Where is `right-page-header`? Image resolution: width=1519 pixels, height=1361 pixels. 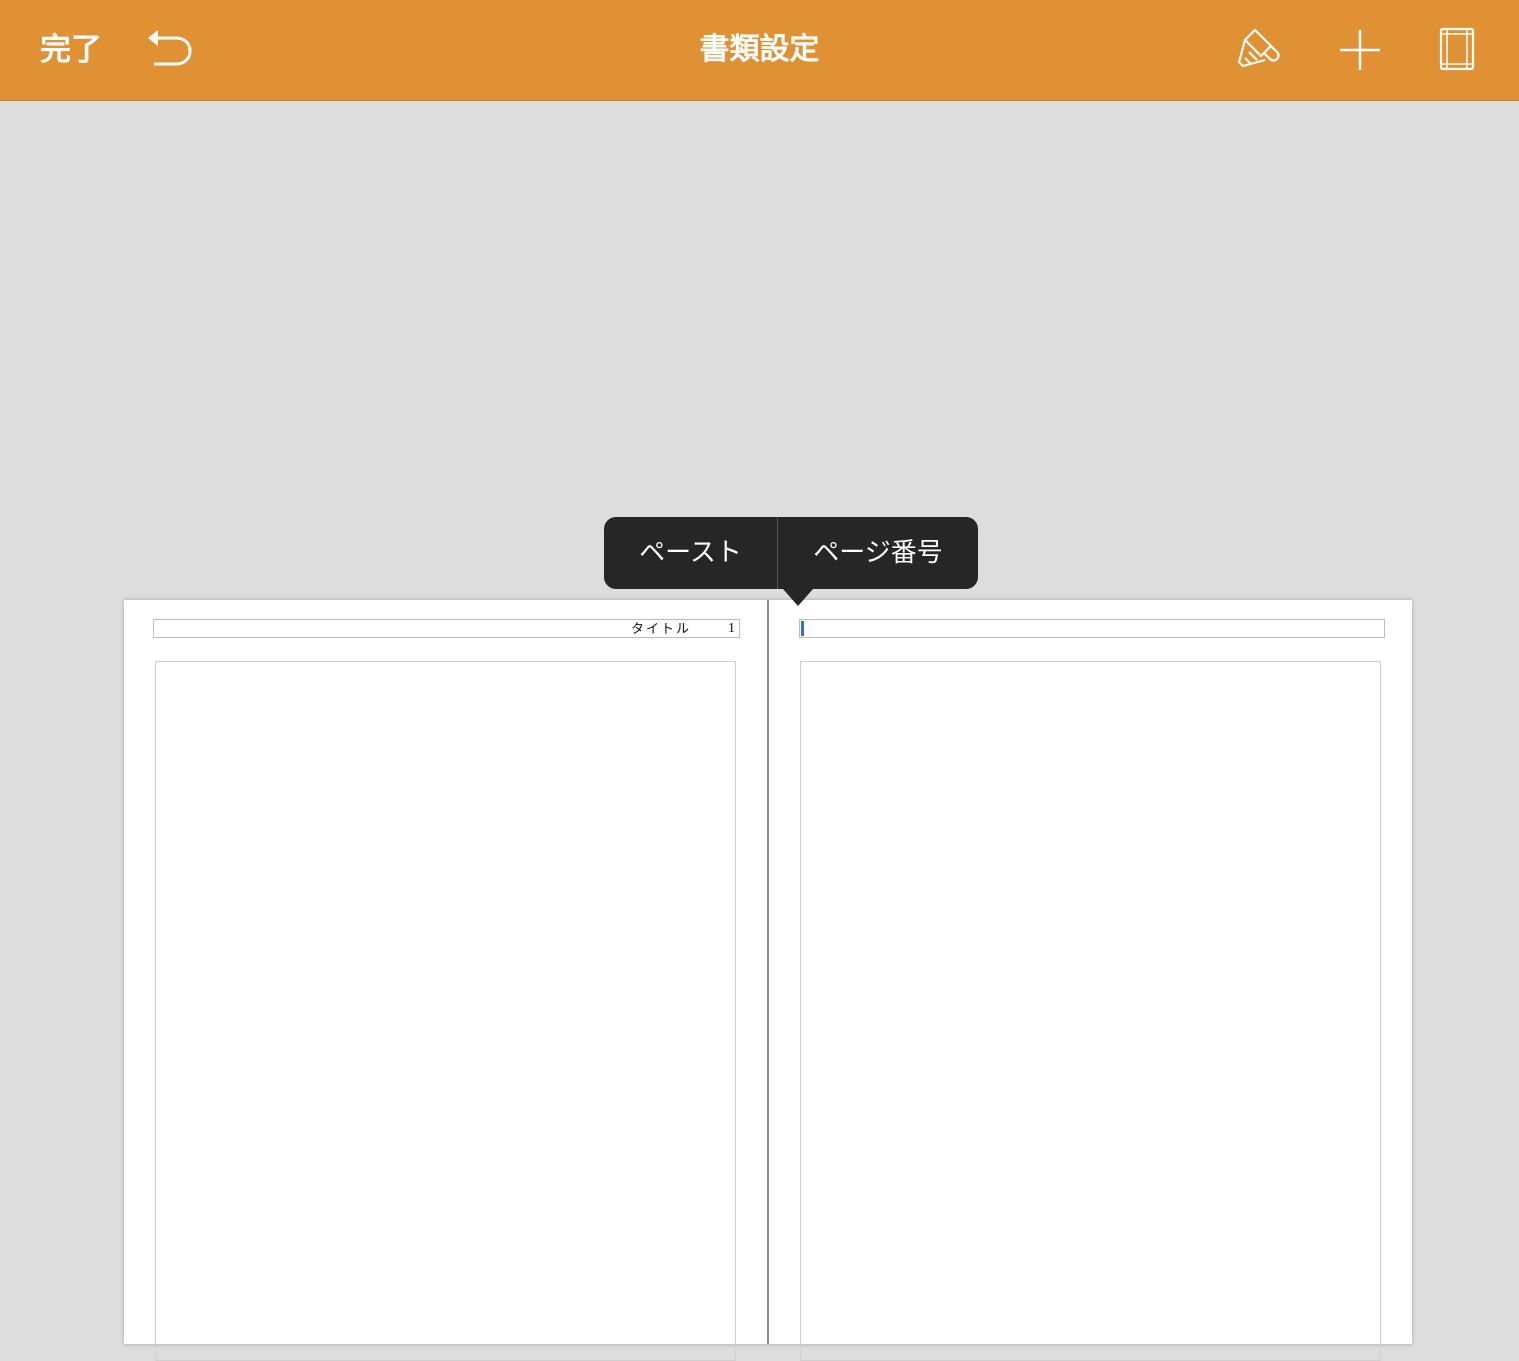 right-page-header is located at coordinates (1092, 628).